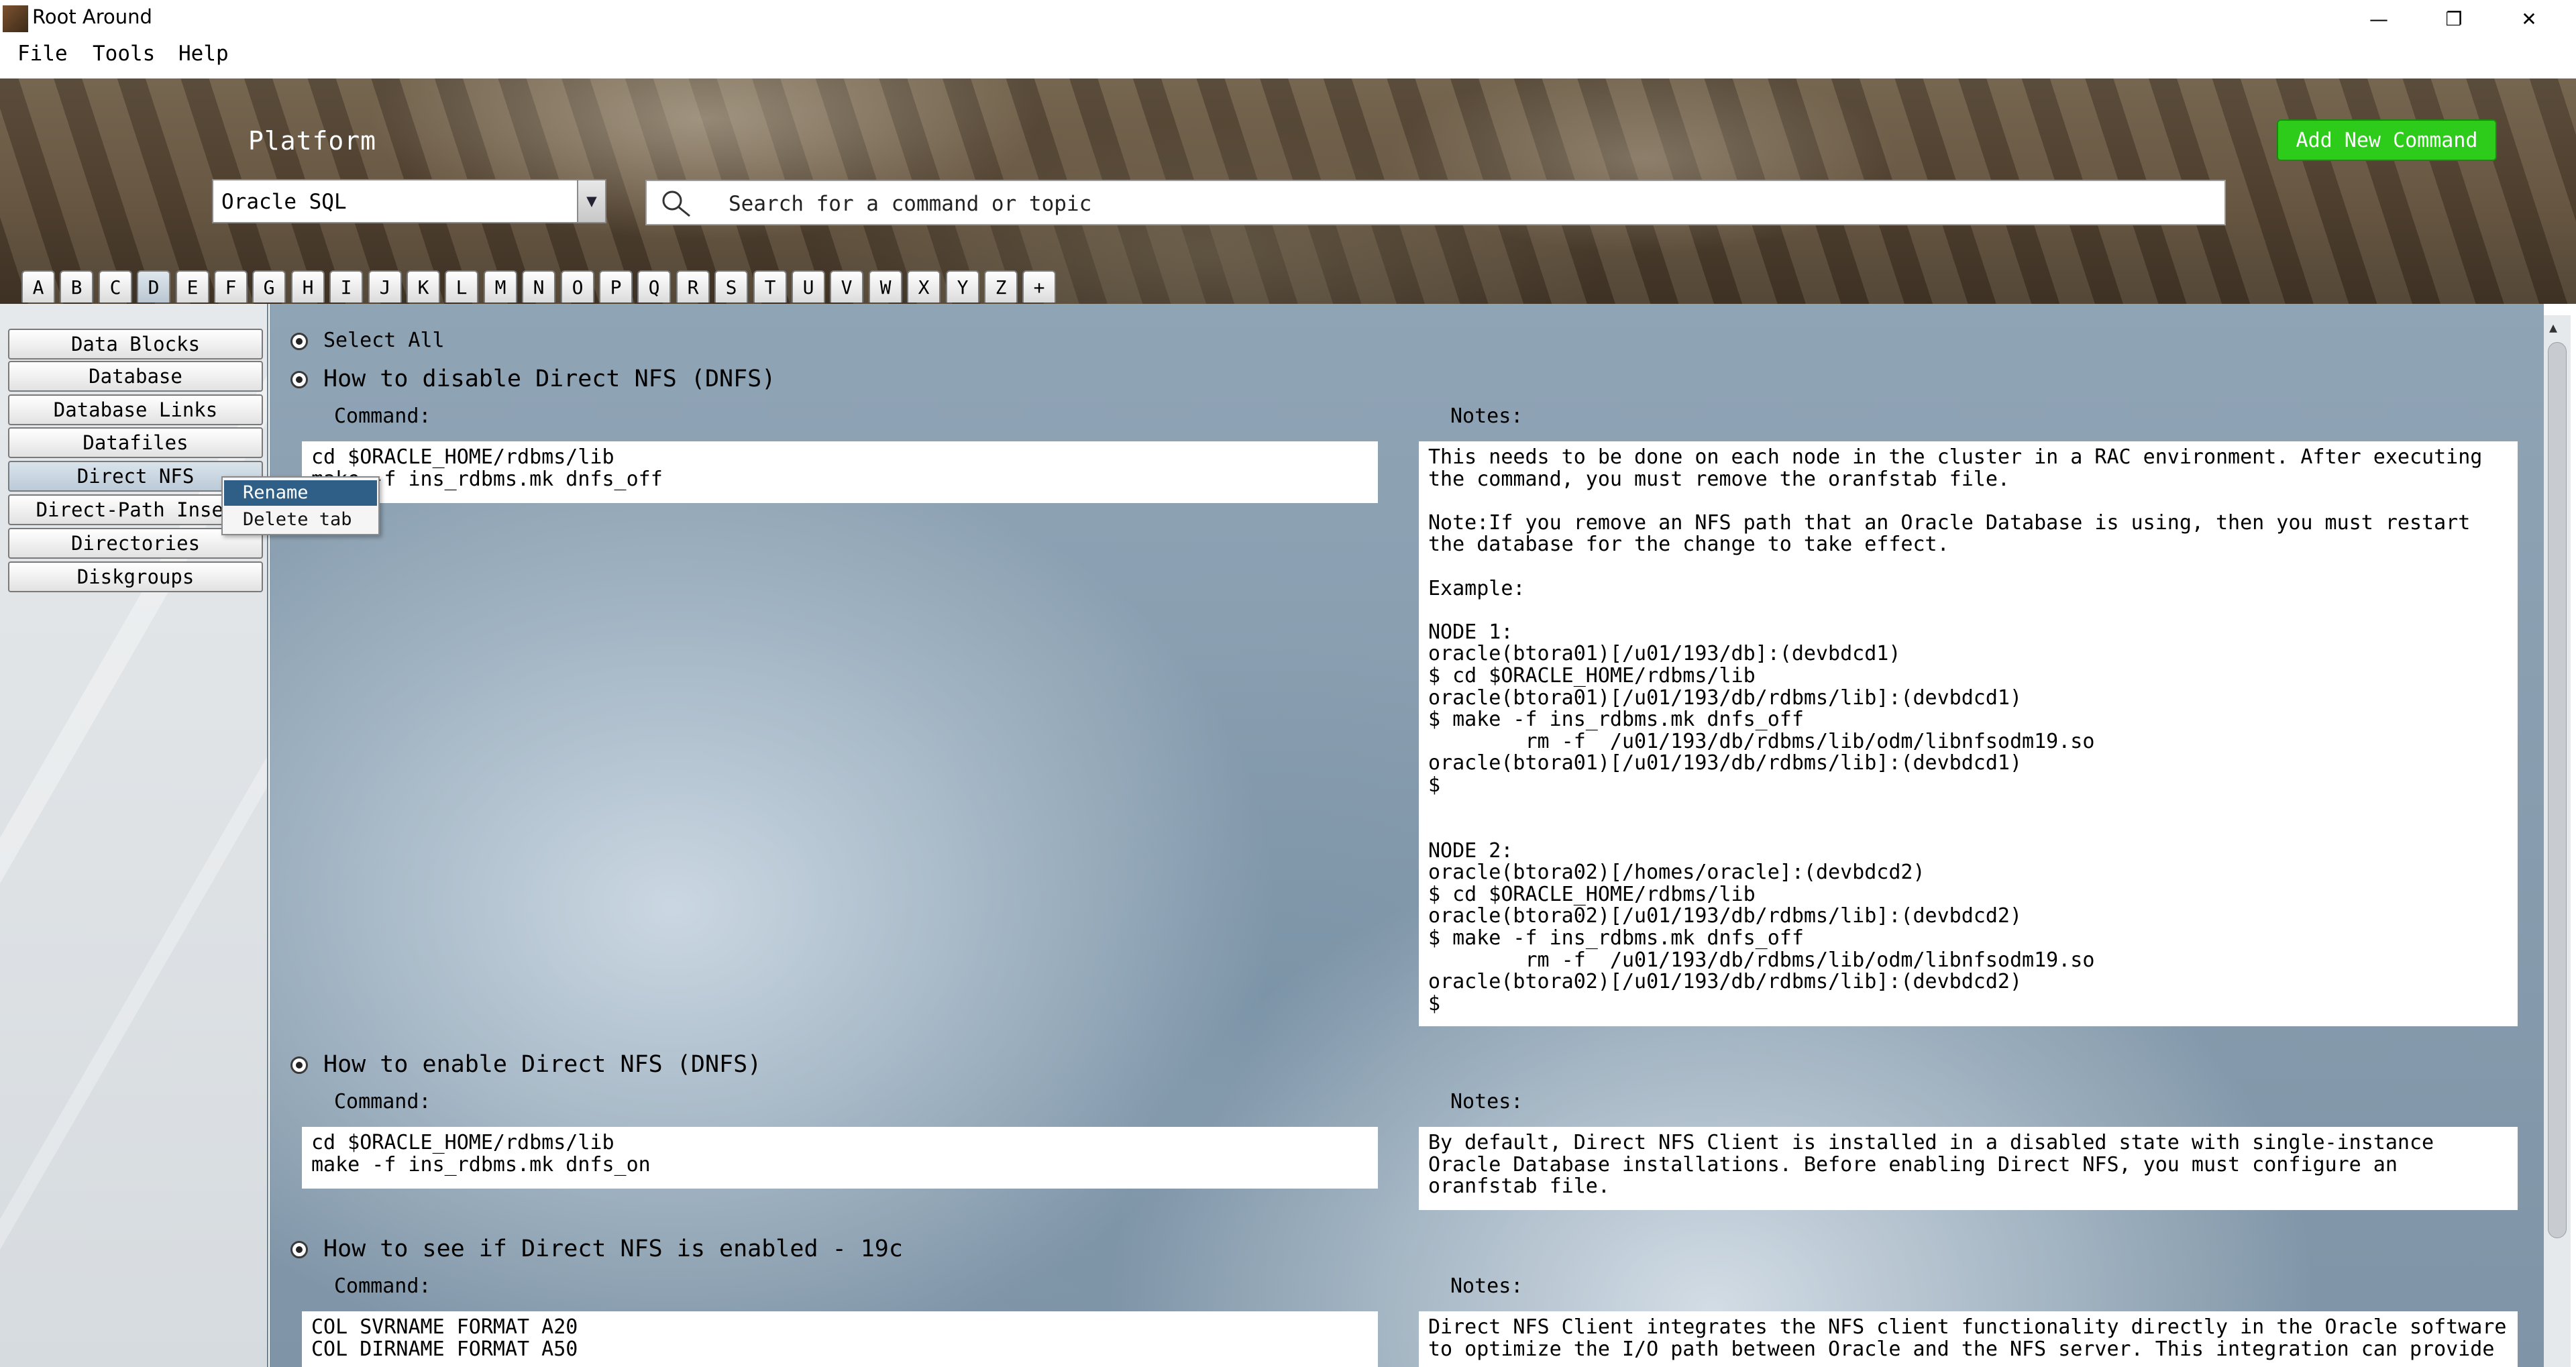 Image resolution: width=2576 pixels, height=1367 pixels. What do you see at coordinates (15, 19) in the screenshot?
I see `app-icon` at bounding box center [15, 19].